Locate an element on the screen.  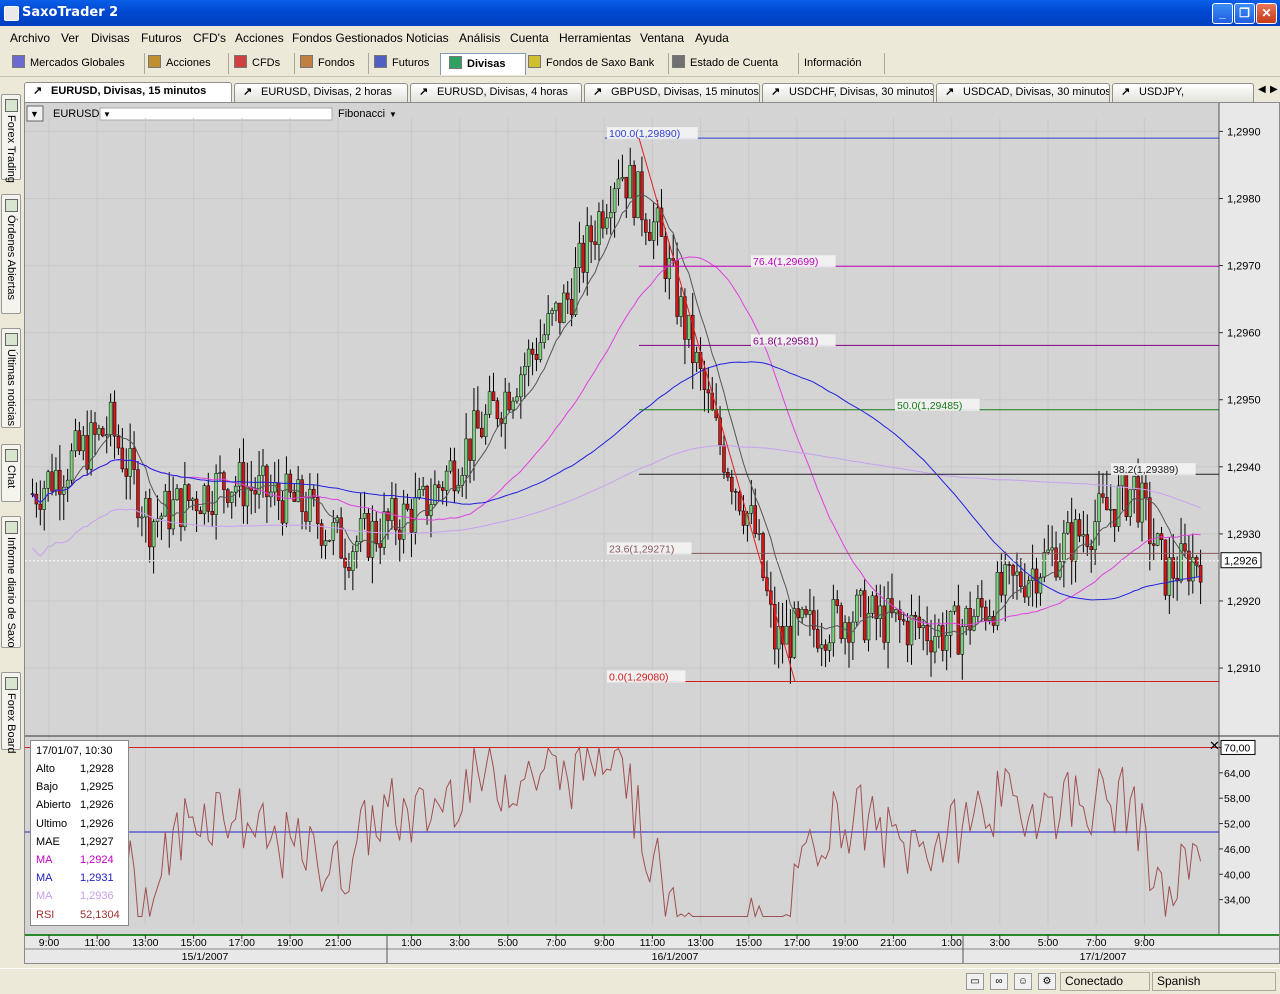
side-tab-4: Informe diario de Saxo is located at coordinates (11, 582).